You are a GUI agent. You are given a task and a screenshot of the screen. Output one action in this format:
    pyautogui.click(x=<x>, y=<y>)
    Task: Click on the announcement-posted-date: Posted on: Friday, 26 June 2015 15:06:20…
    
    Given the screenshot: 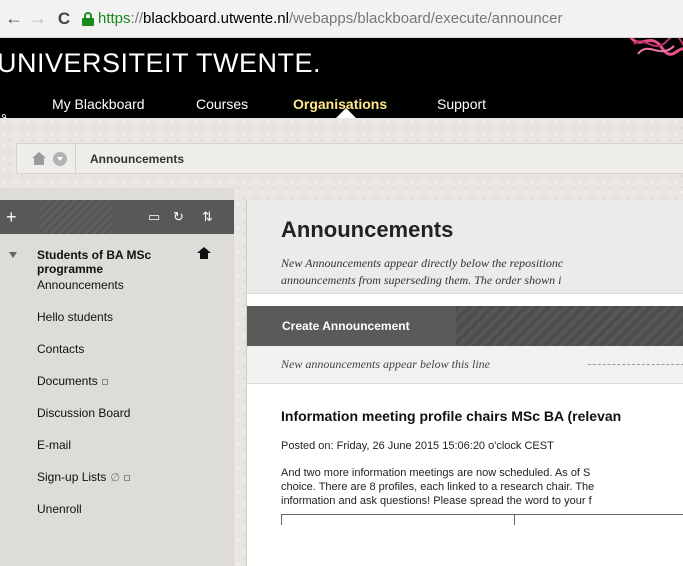 What is the action you would take?
    pyautogui.click(x=417, y=446)
    